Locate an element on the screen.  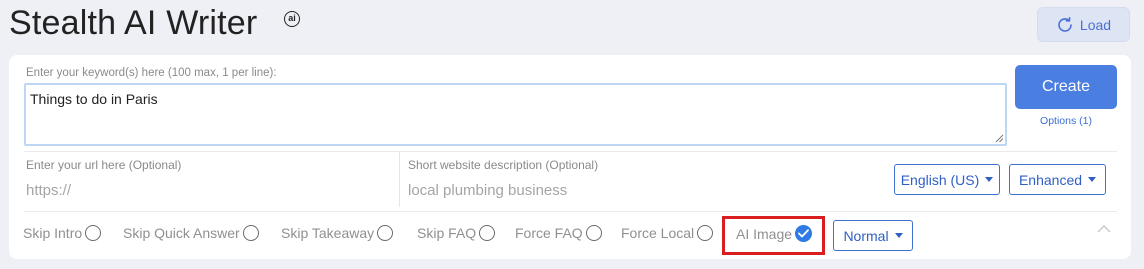
option-force-faq: Force FAQ is located at coordinates (558, 233).